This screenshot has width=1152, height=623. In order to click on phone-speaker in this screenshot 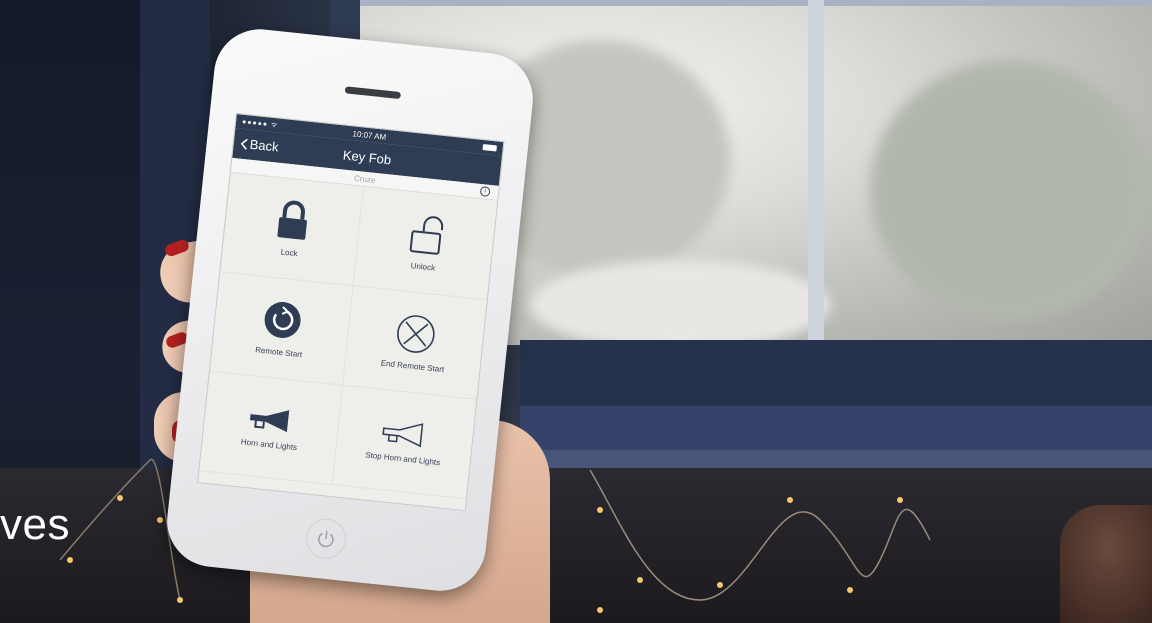, I will do `click(373, 93)`.